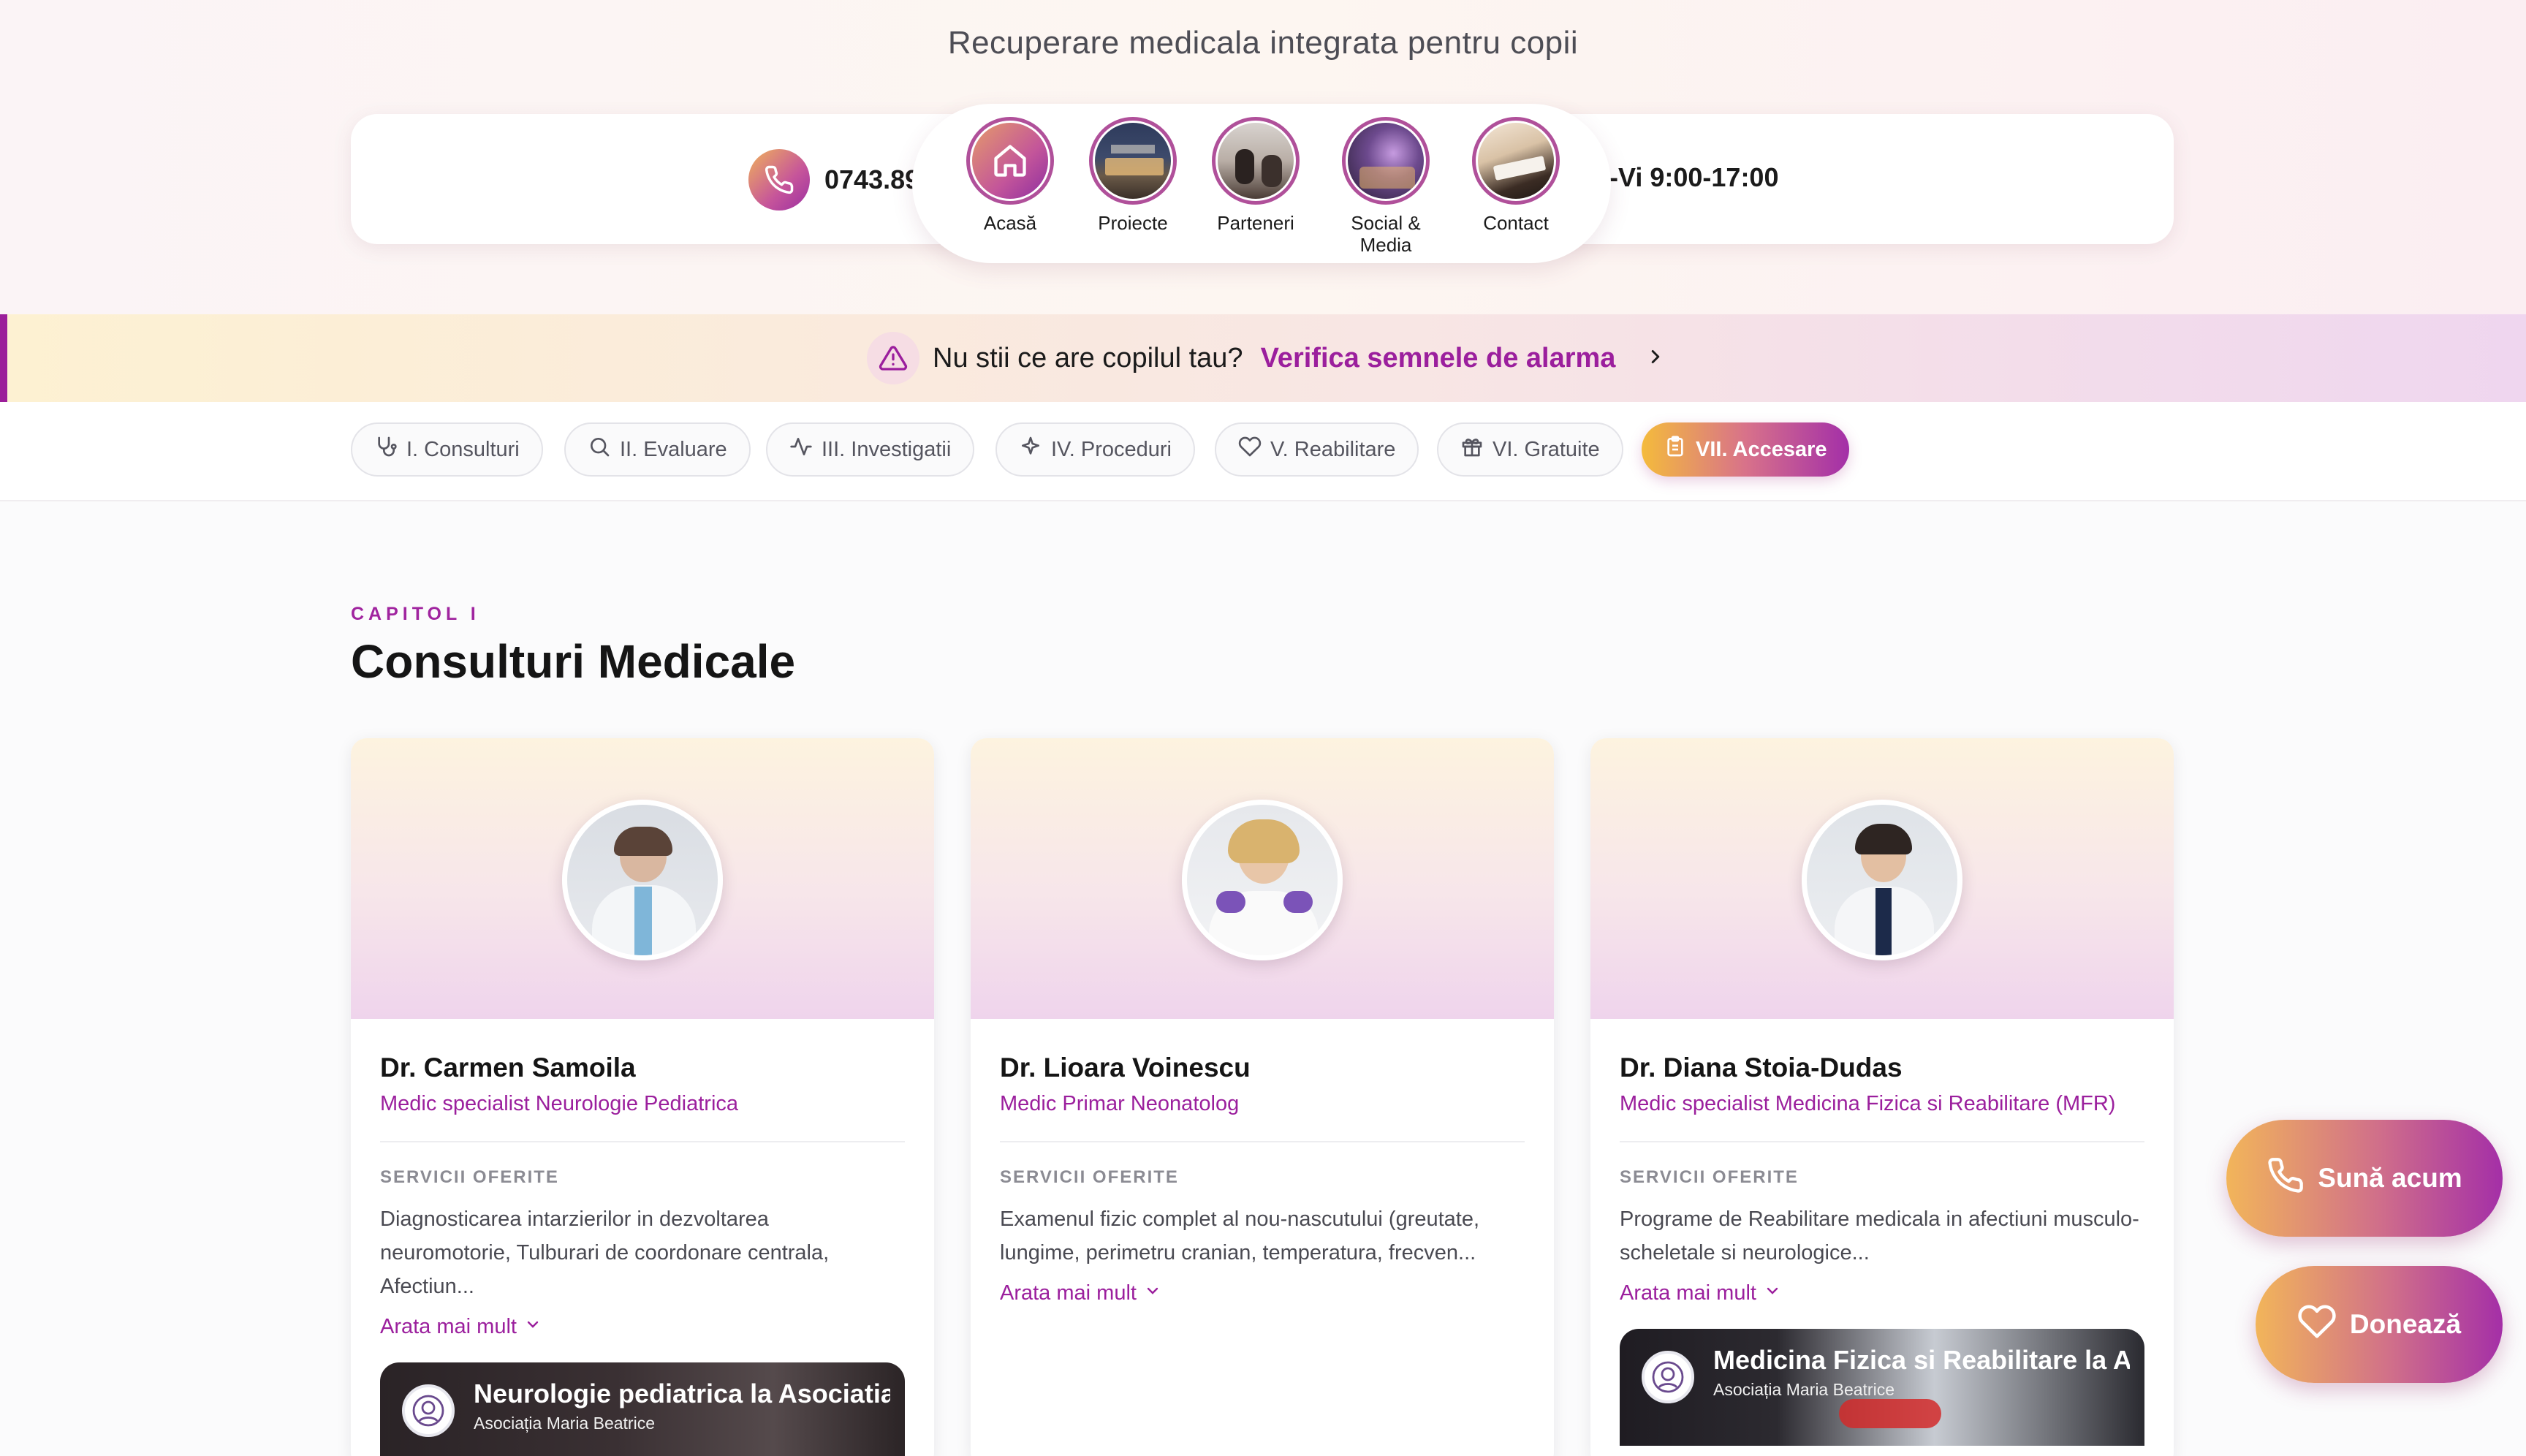 The image size is (2526, 1456). I want to click on nav-projects-label: Proiecte, so click(1133, 223).